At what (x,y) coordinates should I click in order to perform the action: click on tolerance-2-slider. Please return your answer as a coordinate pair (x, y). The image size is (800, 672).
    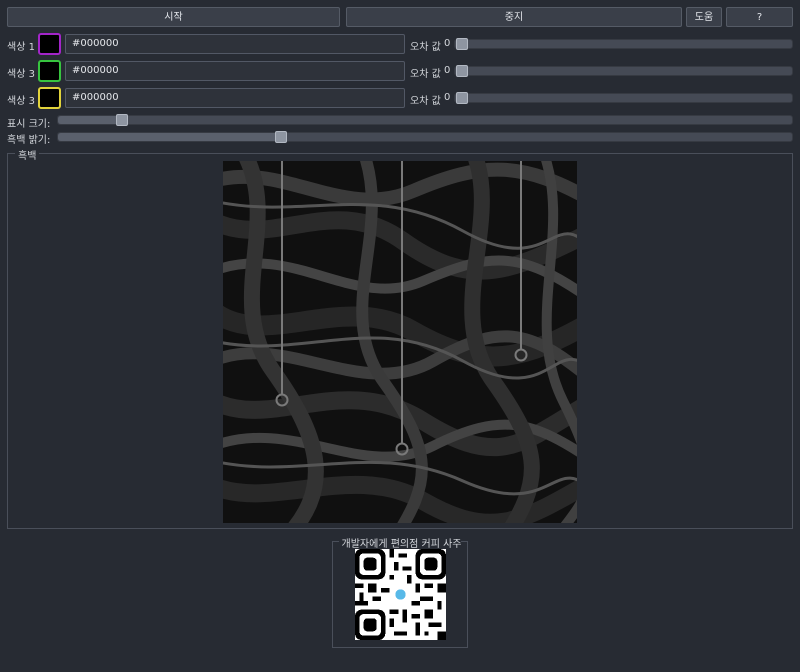
    Looking at the image, I should click on (623, 71).